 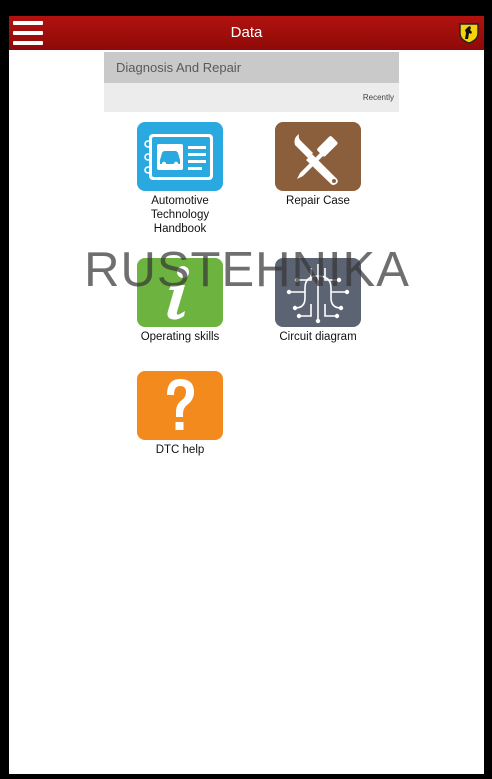 I want to click on hamburger-menu-icon, so click(x=28, y=33).